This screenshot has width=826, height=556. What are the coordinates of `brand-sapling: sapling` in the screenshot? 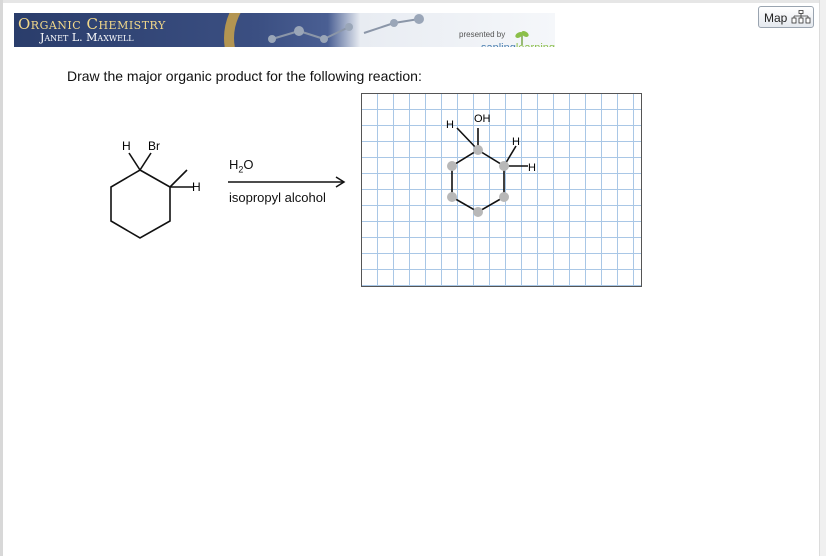 It's located at (498, 44).